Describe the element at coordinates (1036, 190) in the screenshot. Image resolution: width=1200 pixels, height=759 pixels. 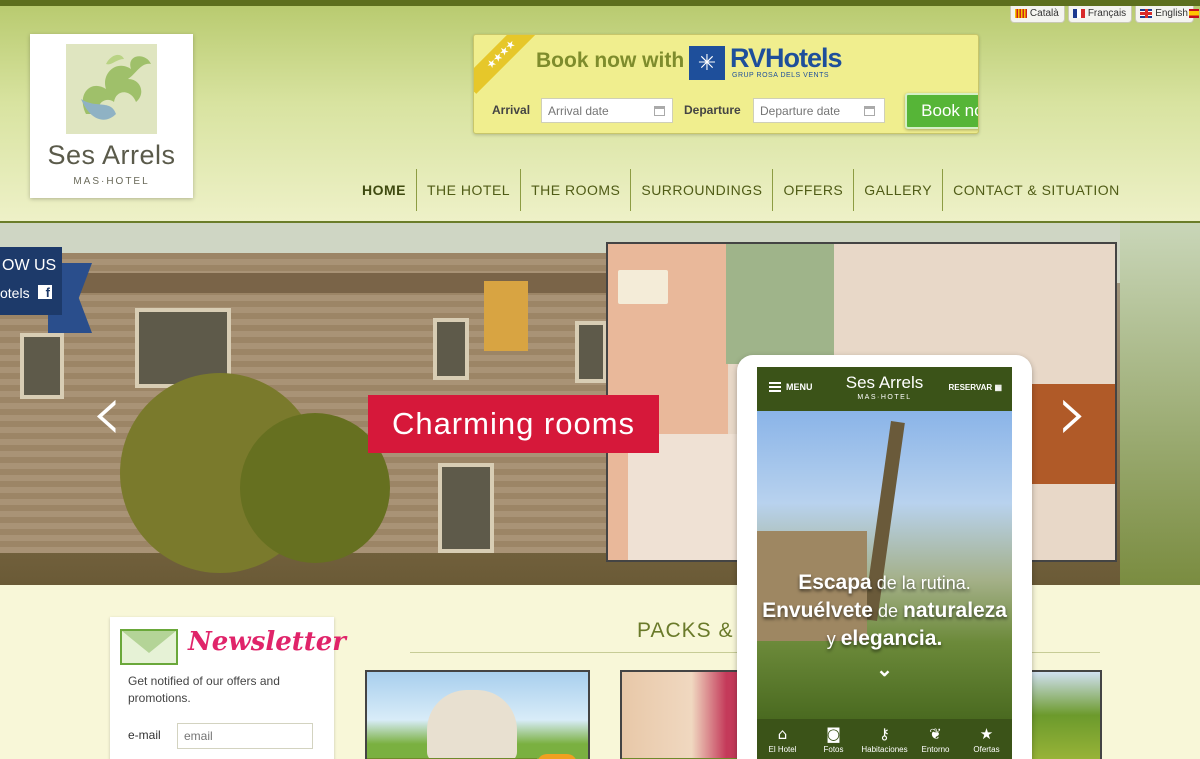
I see `nav-contact: CONTACT & SITUATION` at that location.